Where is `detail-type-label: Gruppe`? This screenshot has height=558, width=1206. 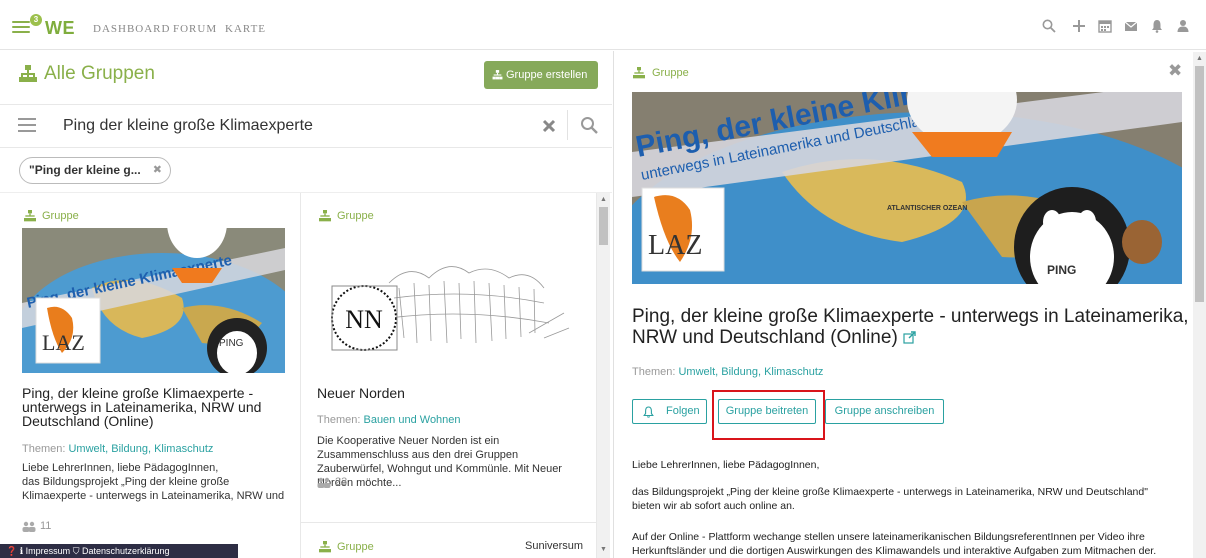 detail-type-label: Gruppe is located at coordinates (670, 73).